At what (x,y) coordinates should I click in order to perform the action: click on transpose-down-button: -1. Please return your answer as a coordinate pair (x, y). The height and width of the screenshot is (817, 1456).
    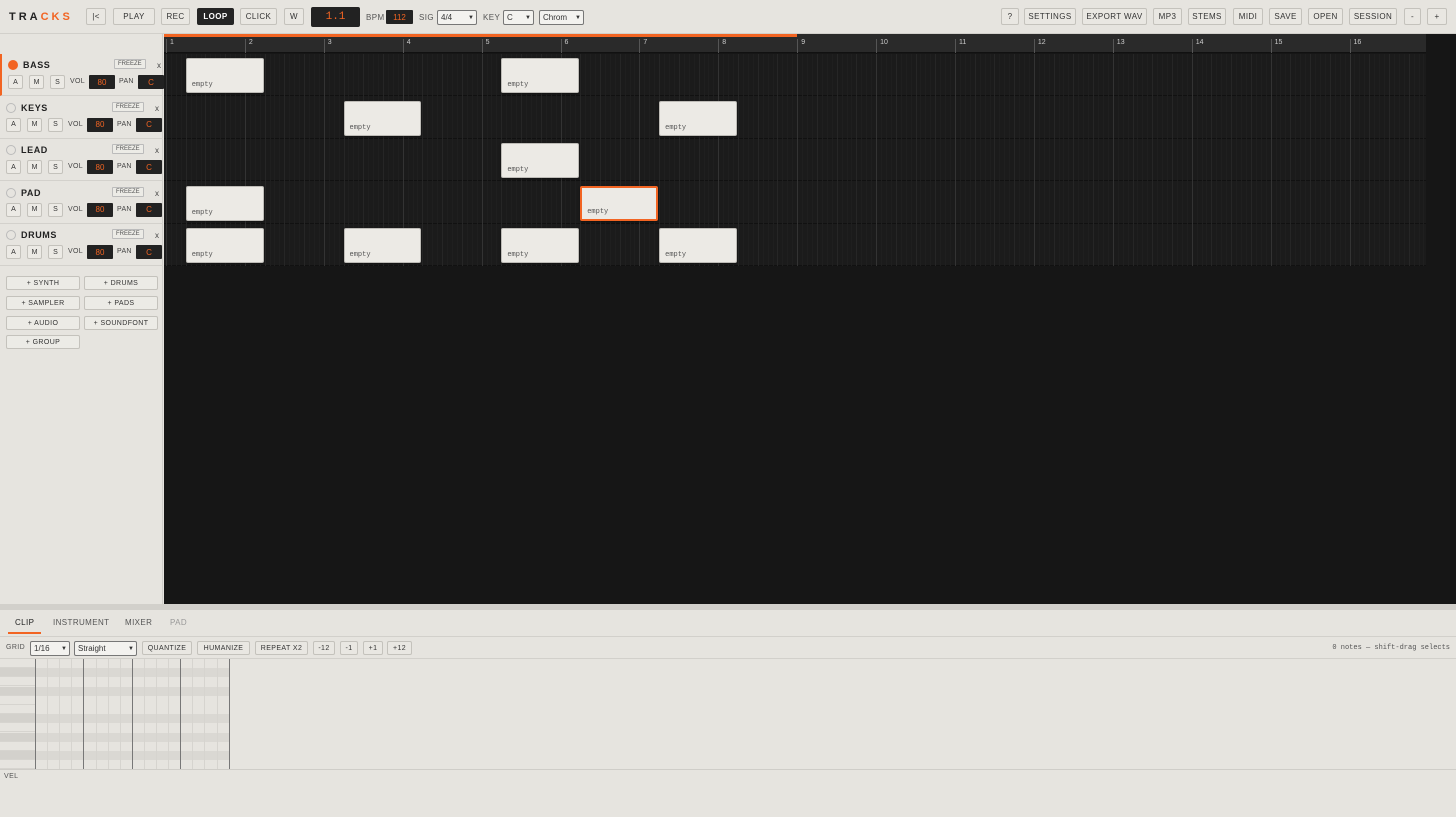
    Looking at the image, I should click on (349, 648).